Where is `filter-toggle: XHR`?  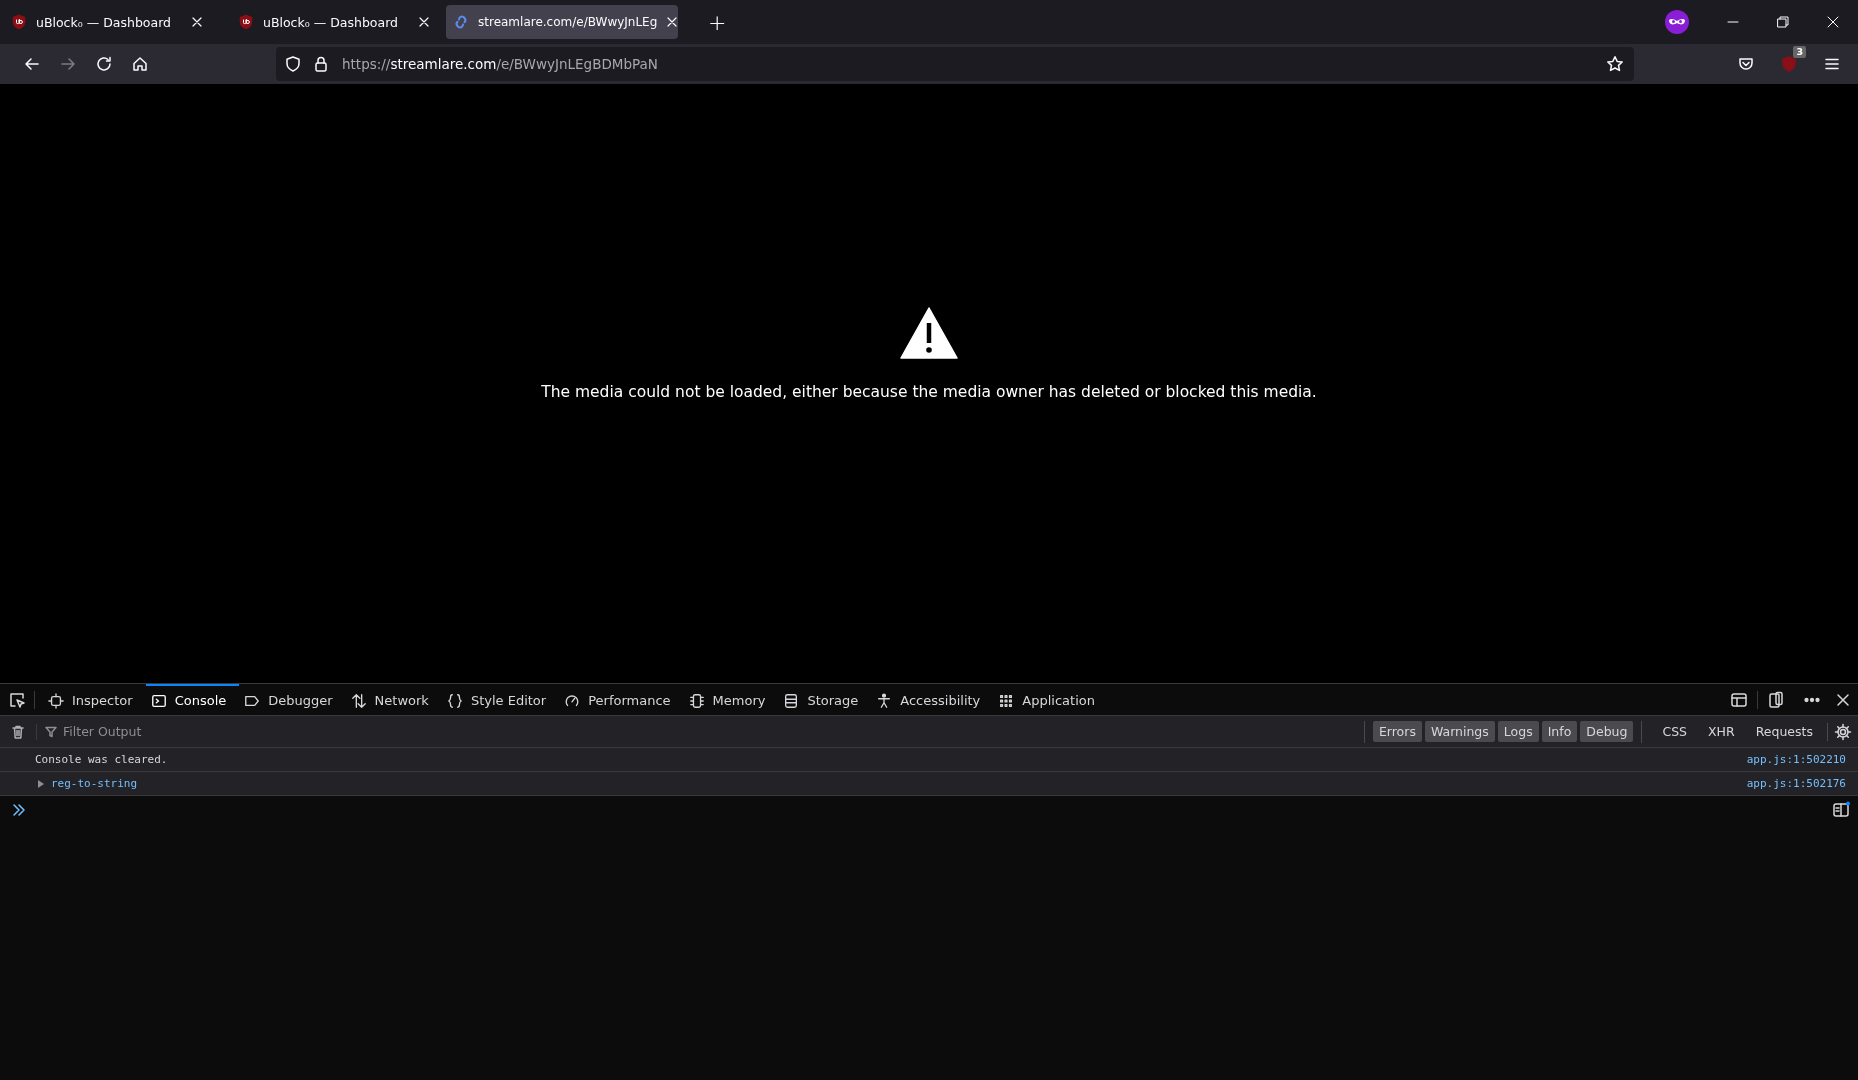 filter-toggle: XHR is located at coordinates (1721, 731).